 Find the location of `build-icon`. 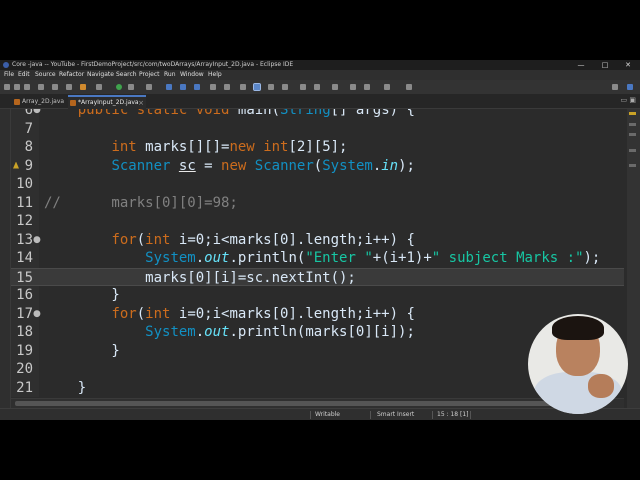

build-icon is located at coordinates (69, 87).